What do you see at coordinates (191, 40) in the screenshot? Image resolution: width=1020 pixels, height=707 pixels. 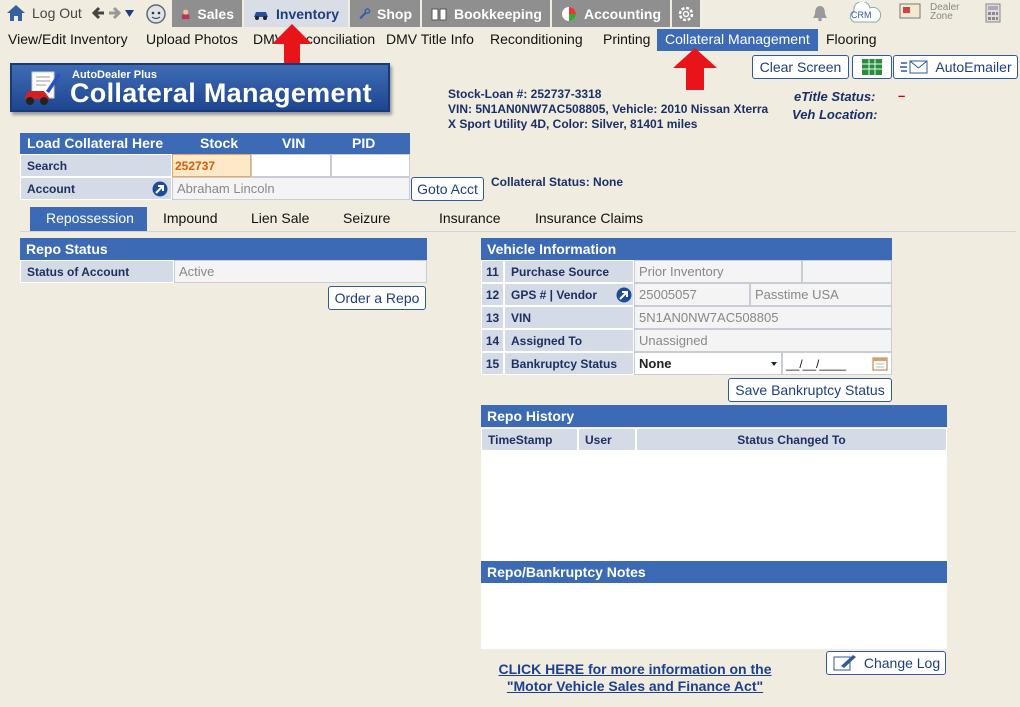 I see `subnav-upload-photos: Upload Photos` at bounding box center [191, 40].